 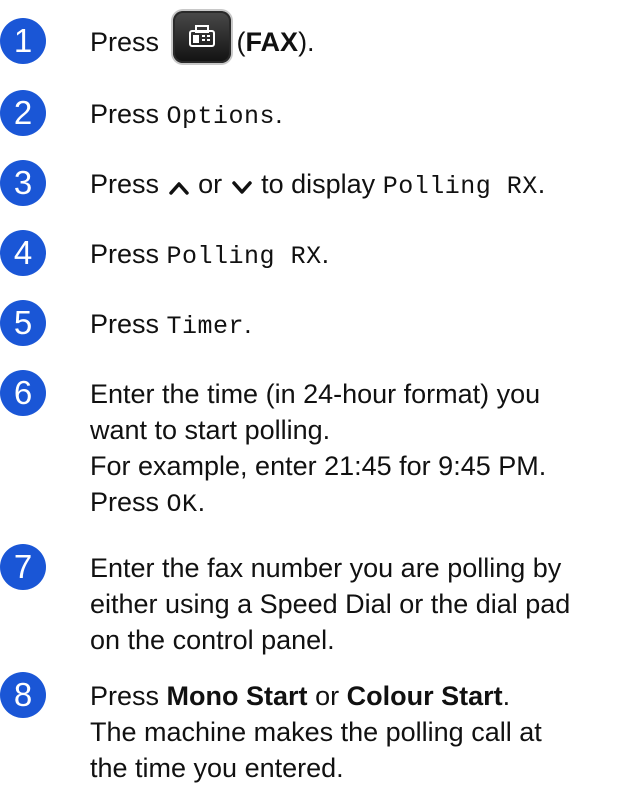 I want to click on step-number-badge: 2, so click(x=23, y=113).